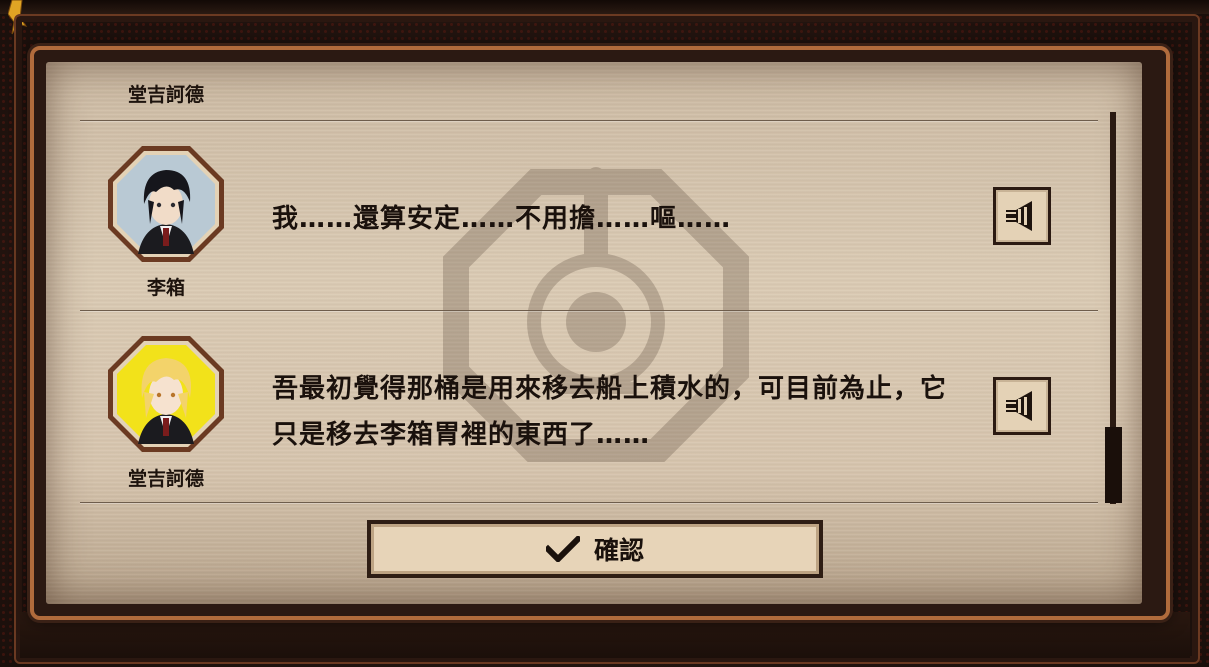 The image size is (1209, 667). I want to click on confirm-button: 確認, so click(595, 549).